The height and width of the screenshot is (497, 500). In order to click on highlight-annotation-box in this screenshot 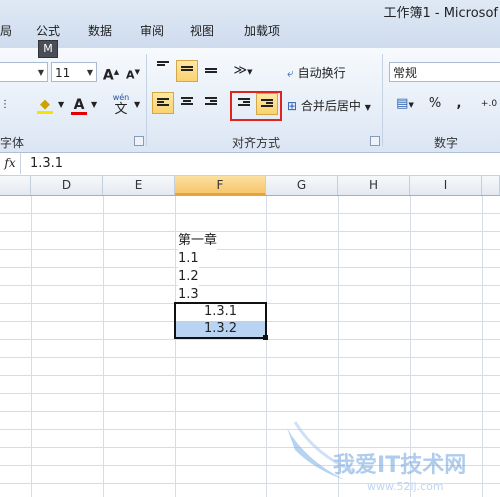, I will do `click(256, 106)`.